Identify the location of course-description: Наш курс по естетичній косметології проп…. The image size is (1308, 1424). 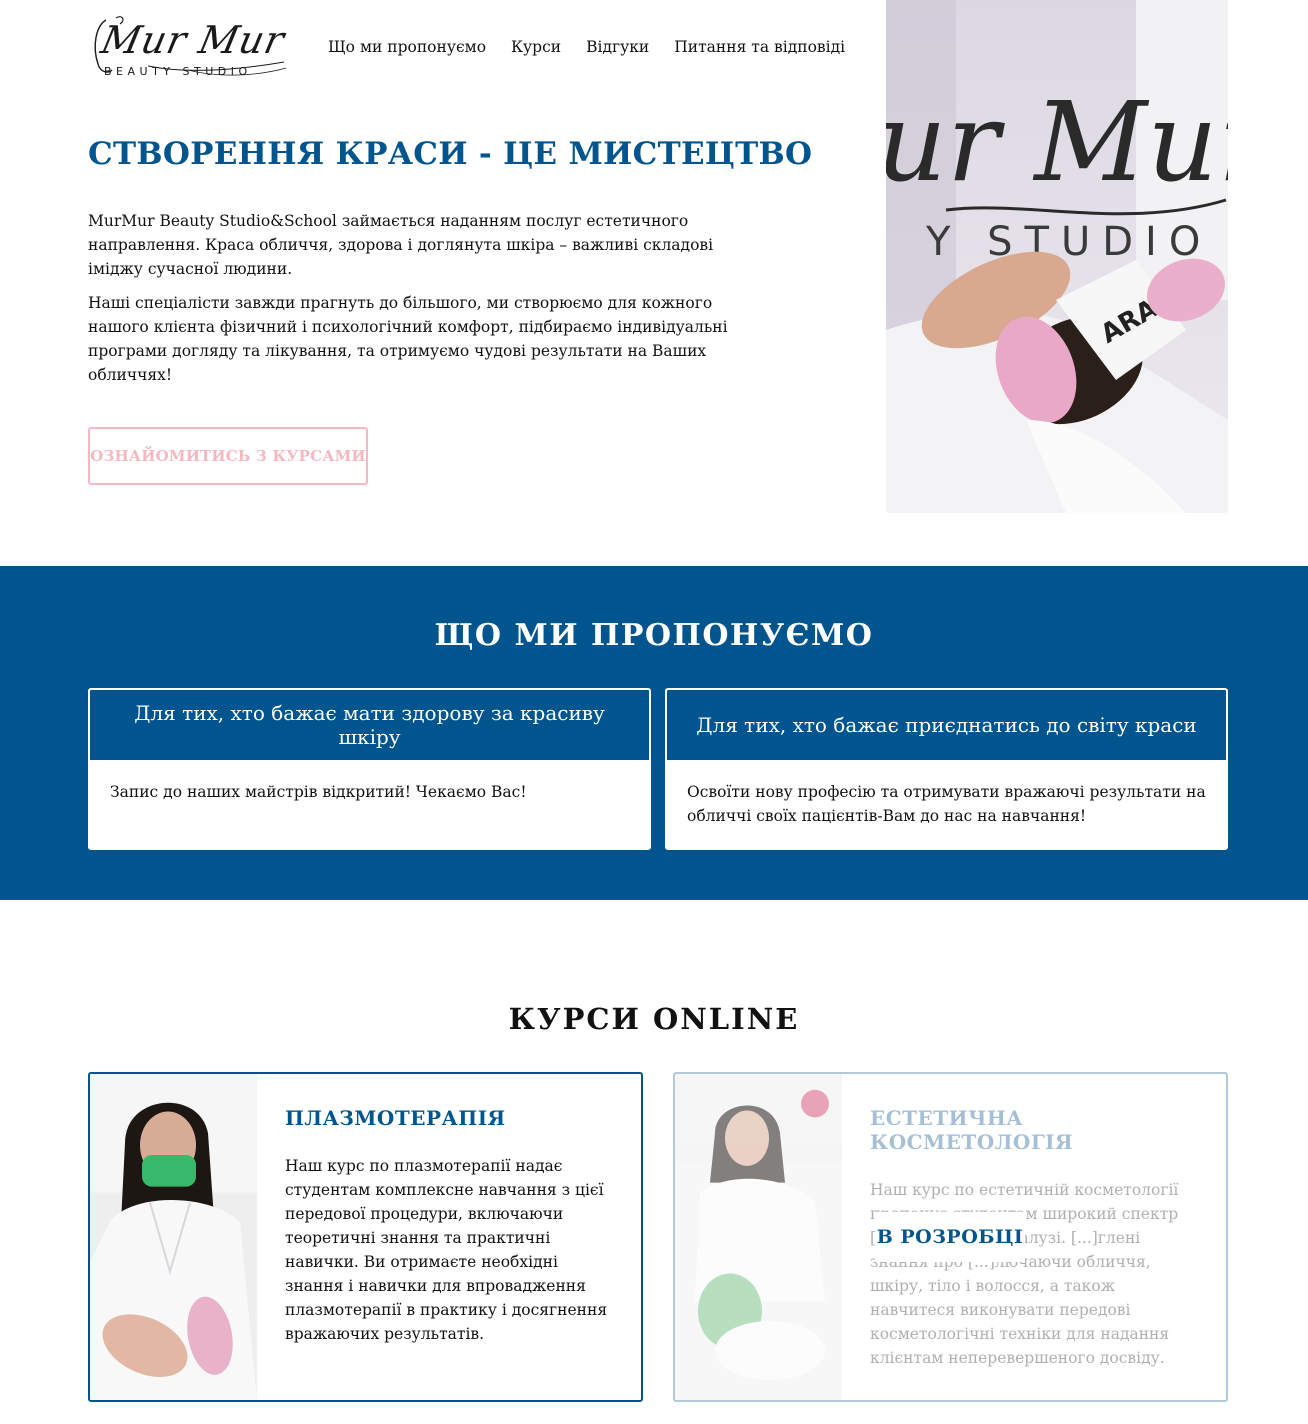
(1024, 1274).